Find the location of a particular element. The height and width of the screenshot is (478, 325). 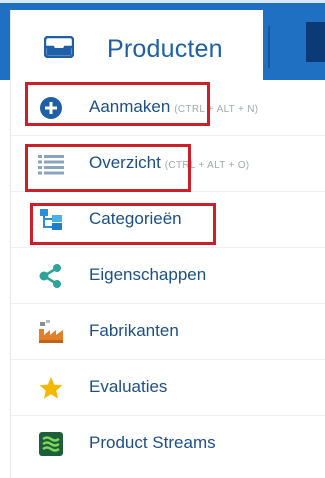

menu-item-fabrikanten: Fabrikanten is located at coordinates (168, 332).